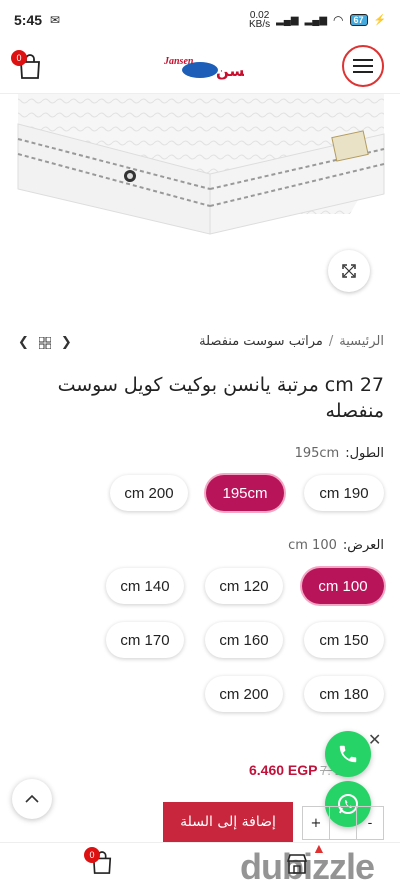 The image size is (400, 888). Describe the element at coordinates (19, 58) in the screenshot. I see `cart-count-badge: 0` at that location.